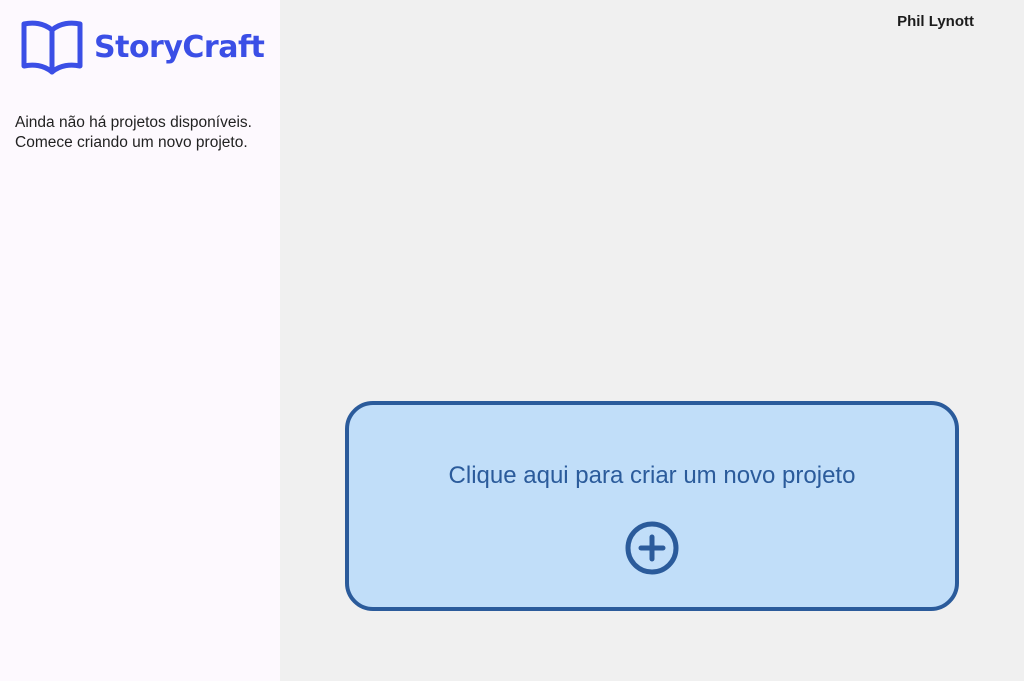  What do you see at coordinates (133, 122) in the screenshot?
I see `empty-message-line-1: Ainda não há projetos disponíveis.` at bounding box center [133, 122].